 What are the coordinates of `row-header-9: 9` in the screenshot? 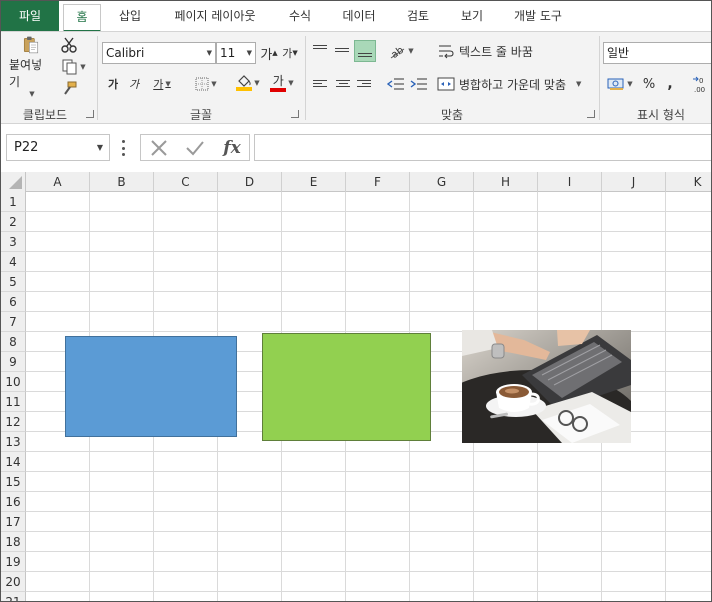 It's located at (13, 362).